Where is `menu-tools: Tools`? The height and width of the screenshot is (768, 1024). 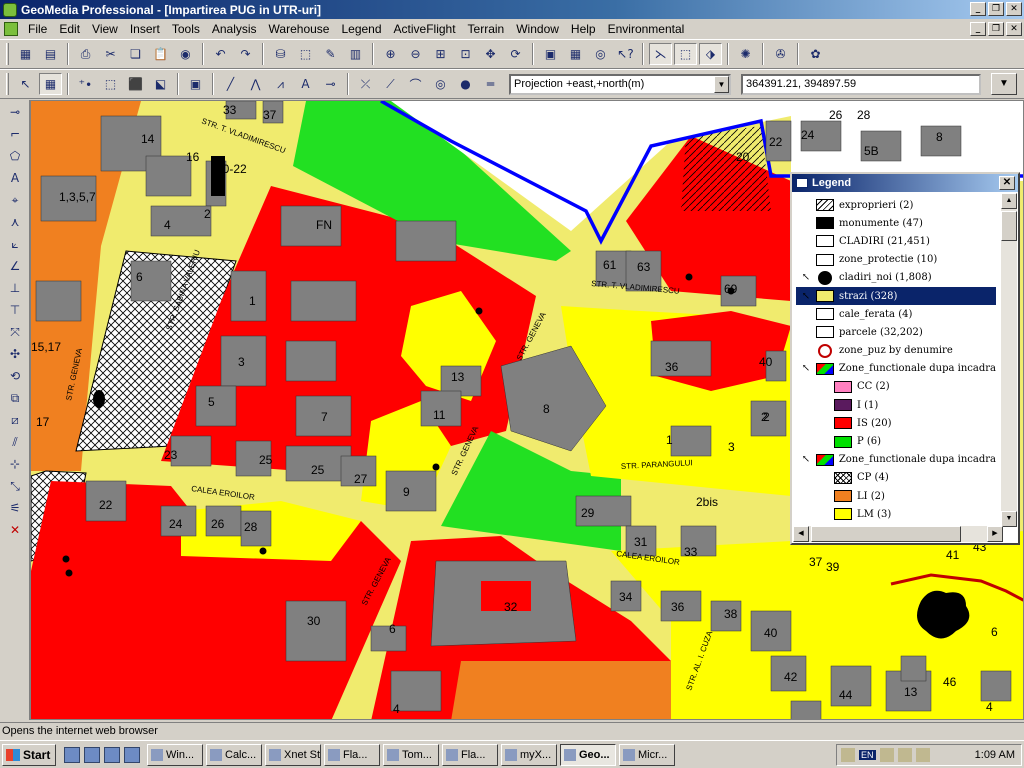
menu-tools: Tools is located at coordinates (186, 29).